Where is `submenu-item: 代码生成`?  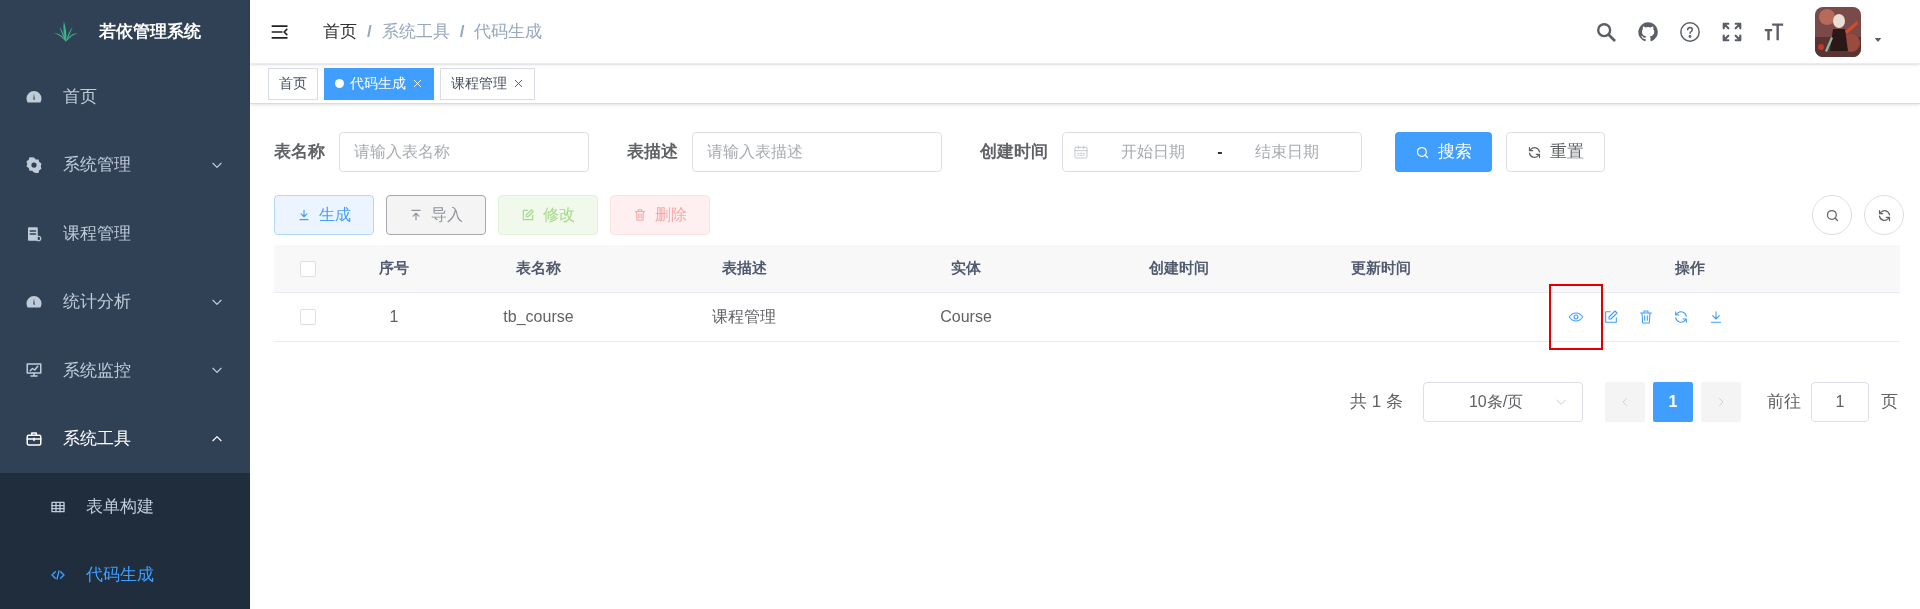
submenu-item: 代码生成 is located at coordinates (125, 575).